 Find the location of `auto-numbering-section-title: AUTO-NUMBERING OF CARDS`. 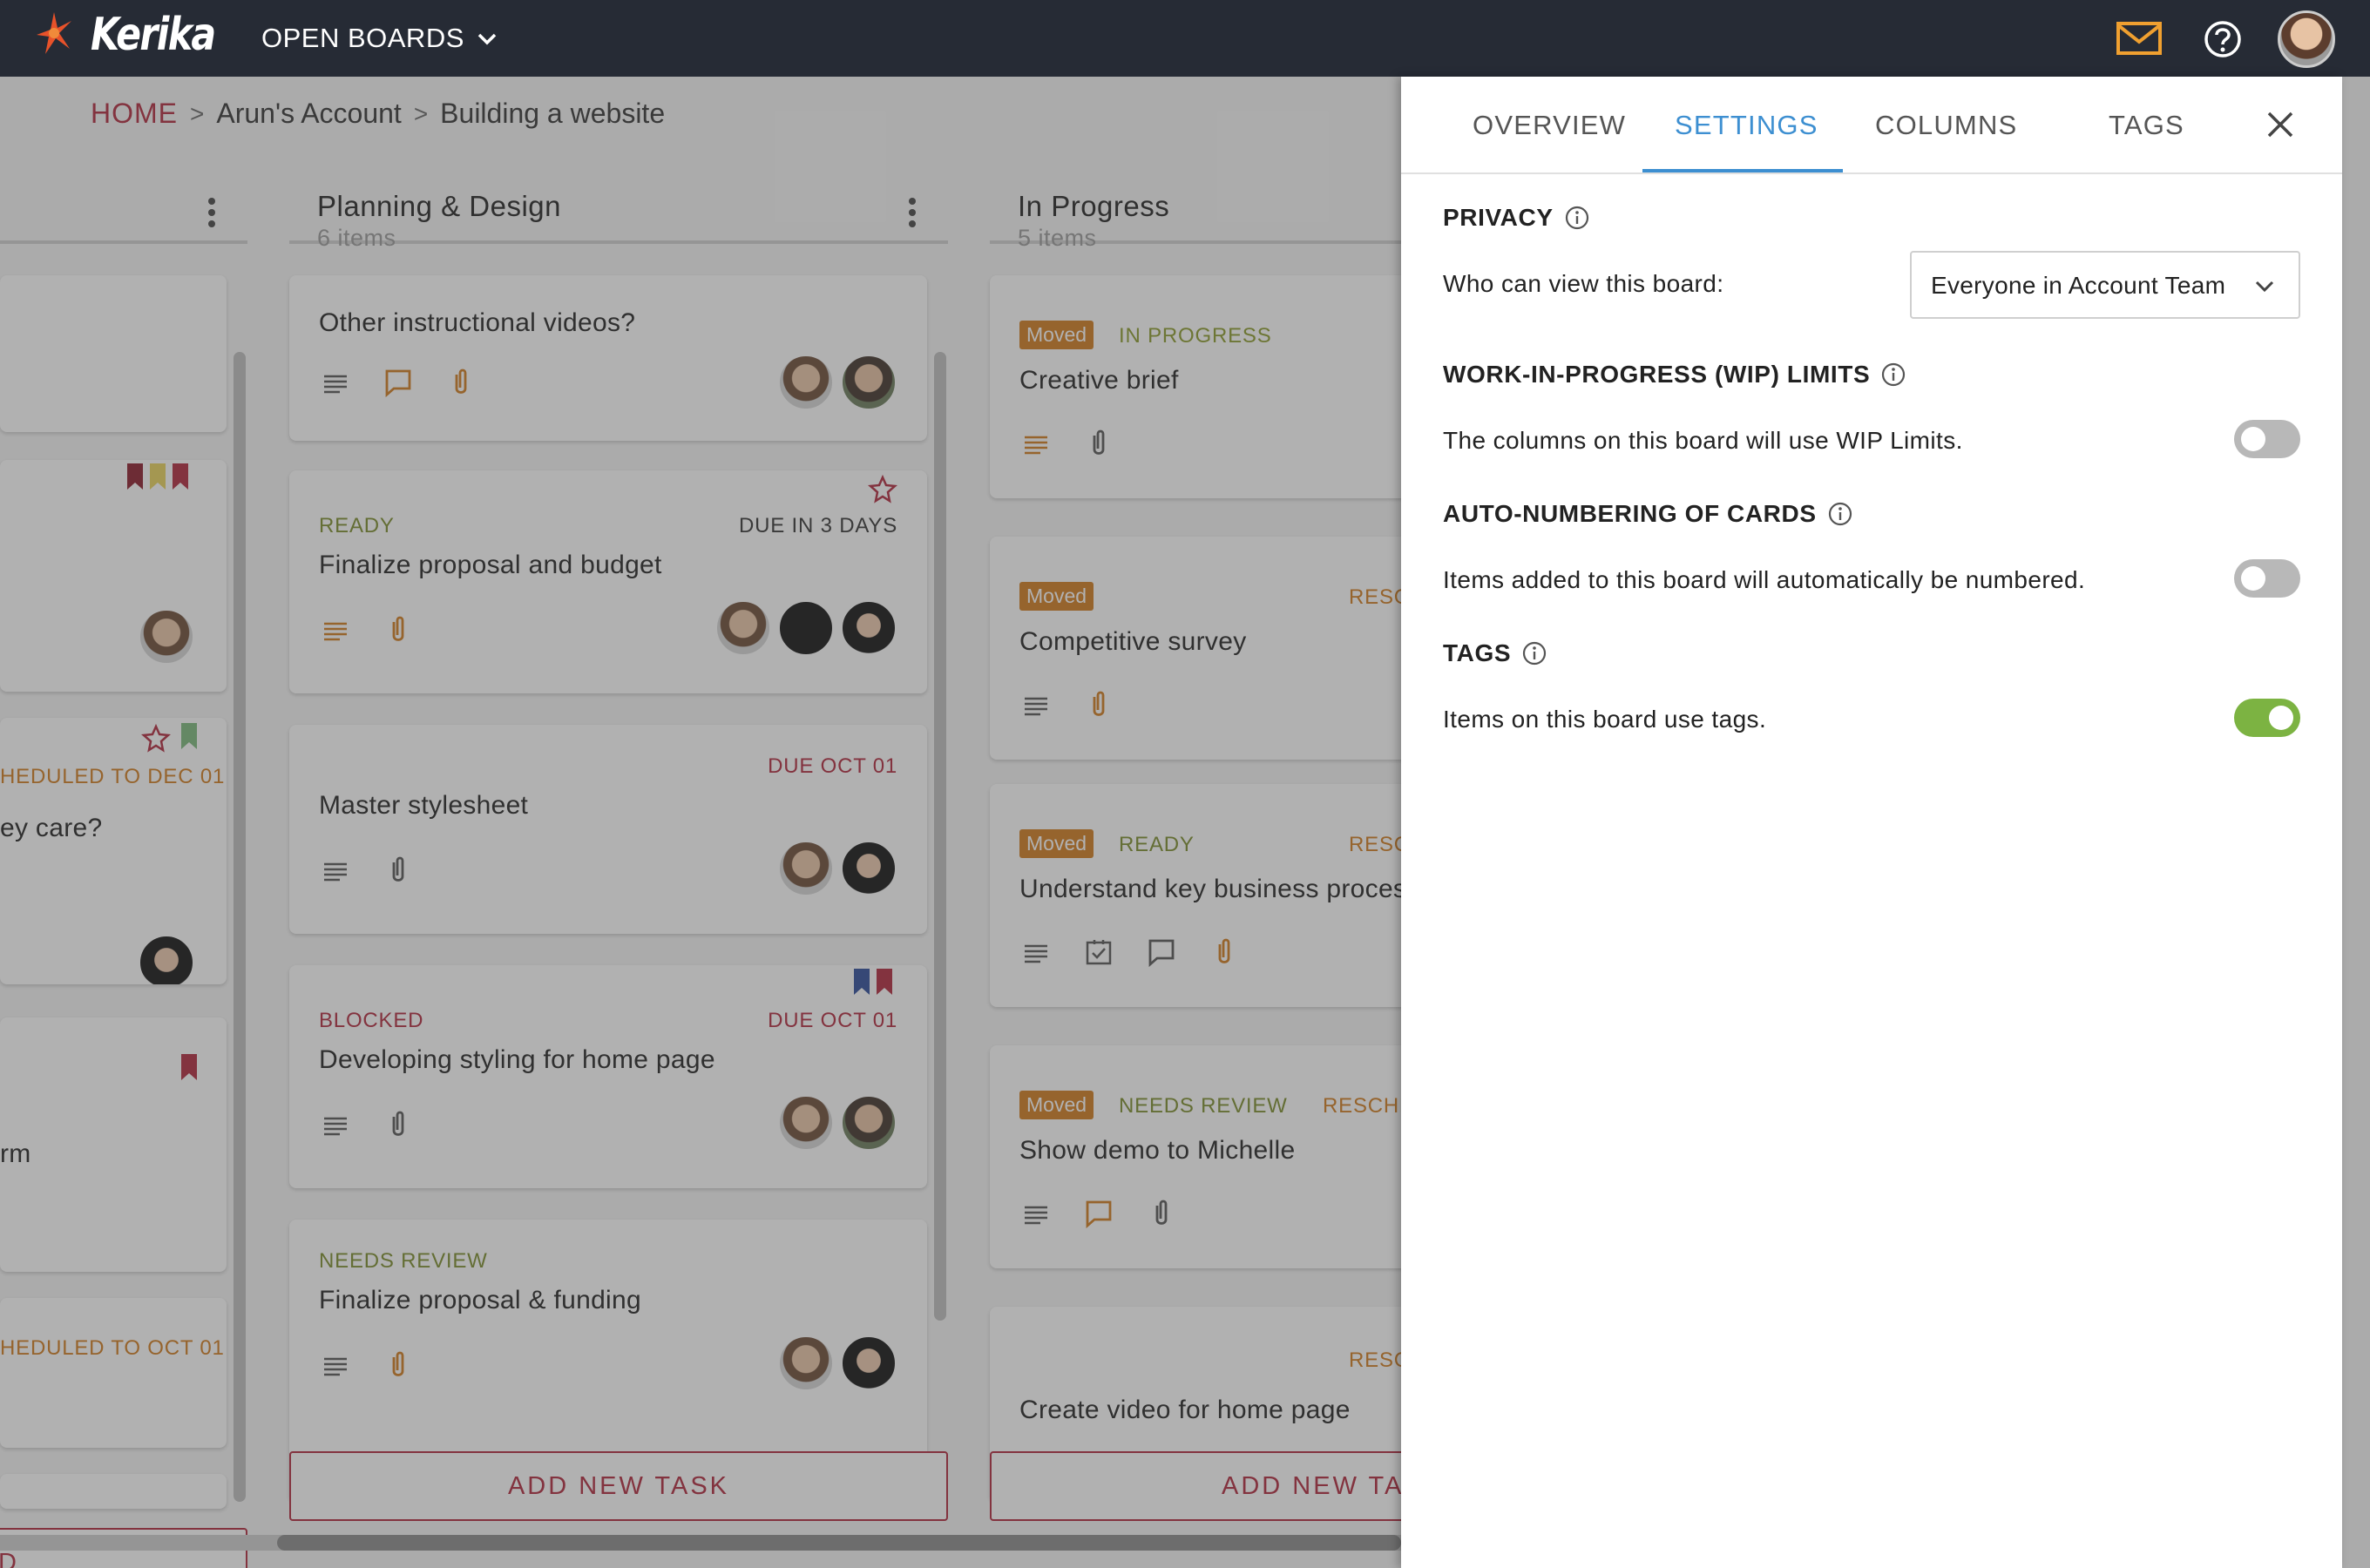

auto-numbering-section-title: AUTO-NUMBERING OF CARDS is located at coordinates (1648, 514).